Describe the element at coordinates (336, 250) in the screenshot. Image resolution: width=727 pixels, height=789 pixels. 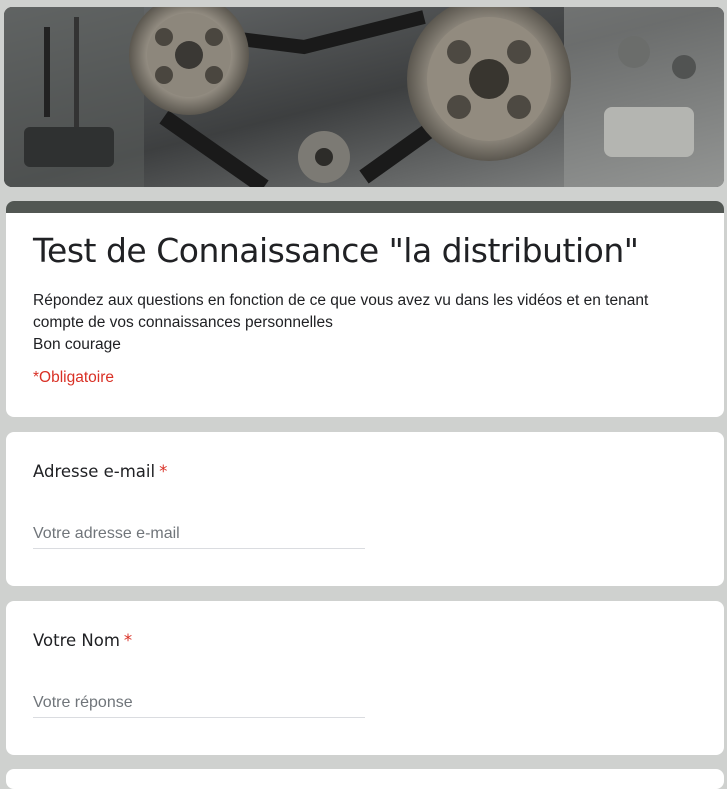
I see `form-title: Test de Connaissance "la distribution"` at that location.